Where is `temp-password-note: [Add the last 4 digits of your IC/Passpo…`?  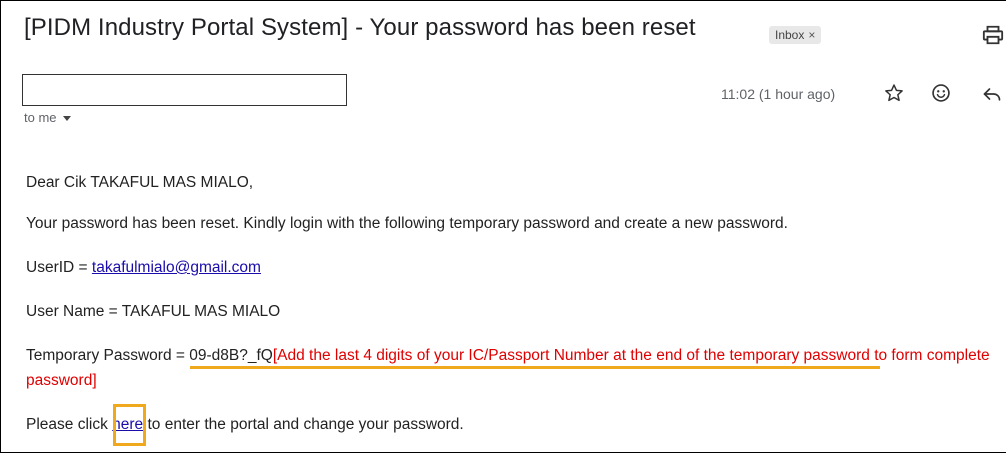 temp-password-note: [Add the last 4 digits of your IC/Passpo… is located at coordinates (631, 355).